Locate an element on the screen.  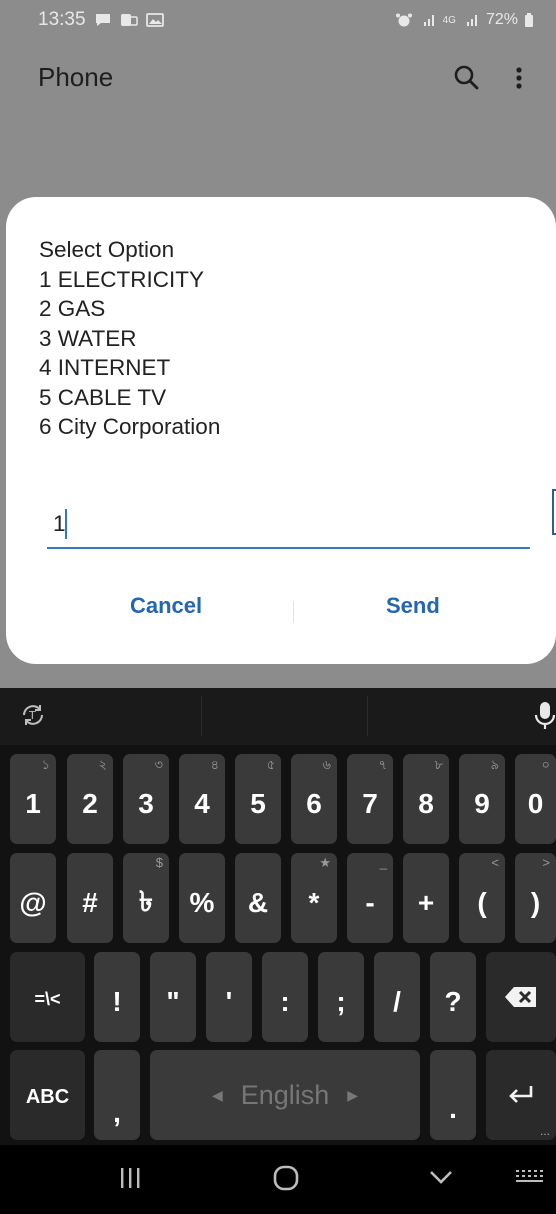
search-icon is located at coordinates (467, 78).